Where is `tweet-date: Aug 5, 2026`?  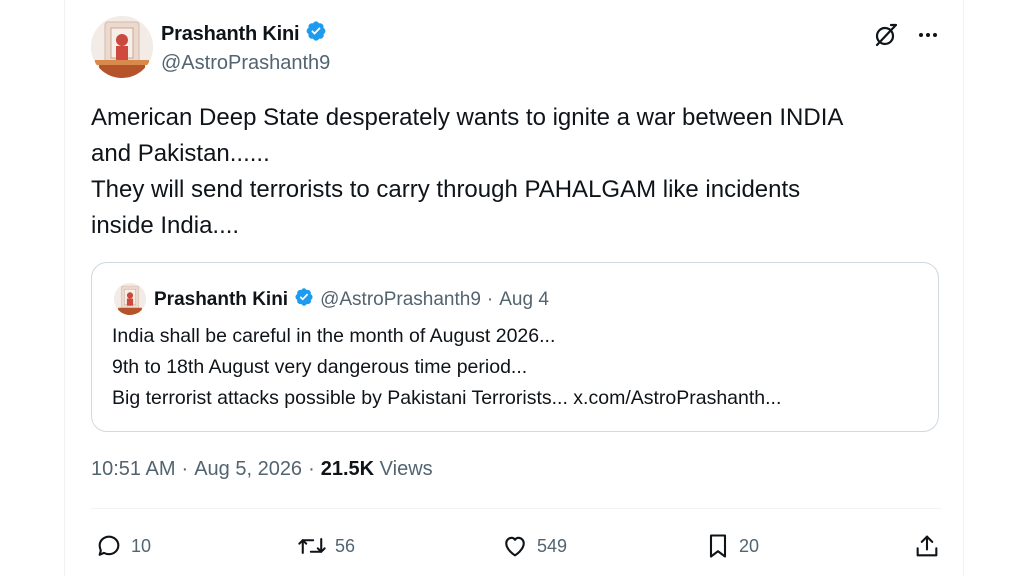 tweet-date: Aug 5, 2026 is located at coordinates (248, 469).